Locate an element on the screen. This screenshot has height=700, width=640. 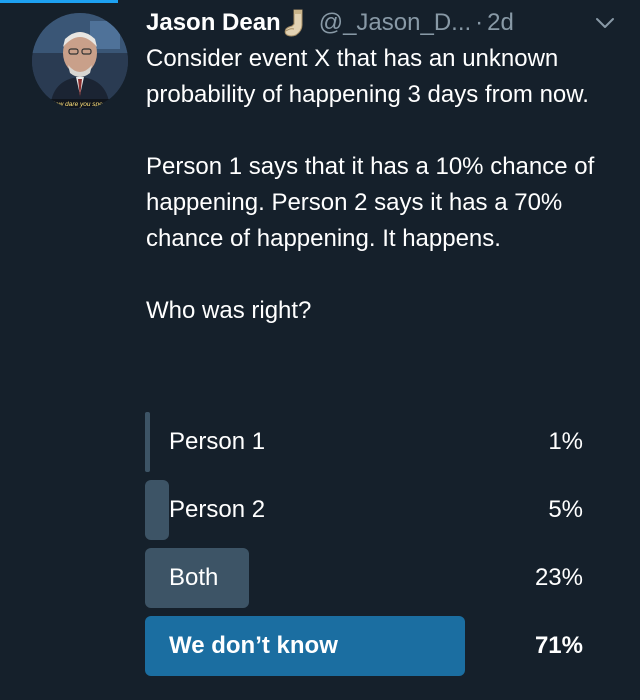
poll-option: Person 1 1% is located at coordinates (370, 442).